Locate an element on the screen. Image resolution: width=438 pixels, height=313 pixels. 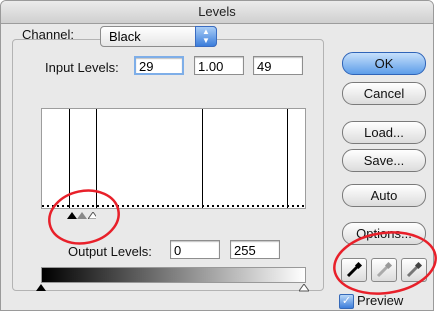
output-white-slider is located at coordinates (304, 288).